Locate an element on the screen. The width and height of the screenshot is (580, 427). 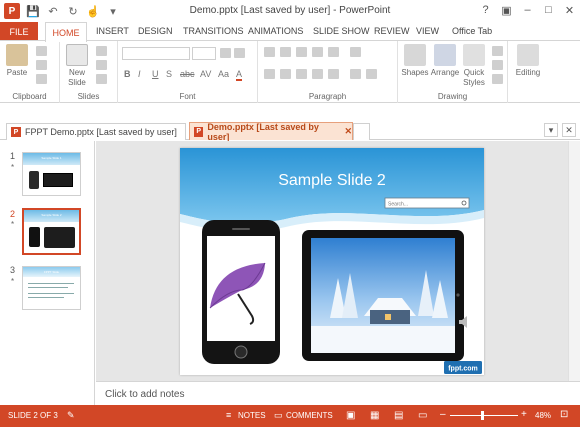
doc-tab-fppt-demo: P FPPT Demo.pptx [Last saved by user] is located at coordinates (96, 131).